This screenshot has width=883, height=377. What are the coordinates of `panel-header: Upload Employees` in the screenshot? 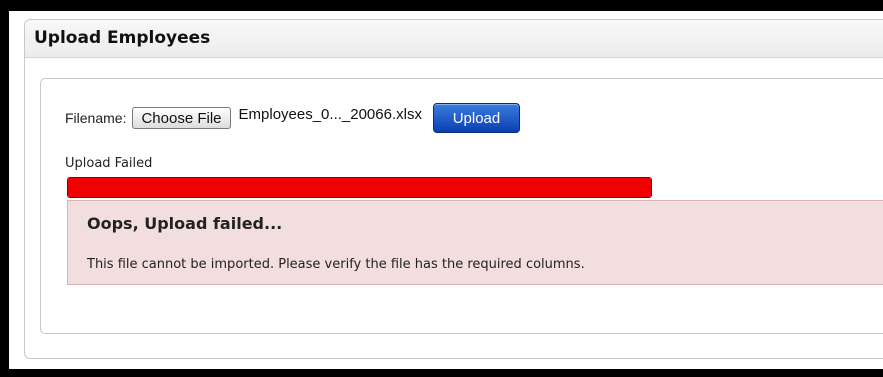 It's located at (454, 39).